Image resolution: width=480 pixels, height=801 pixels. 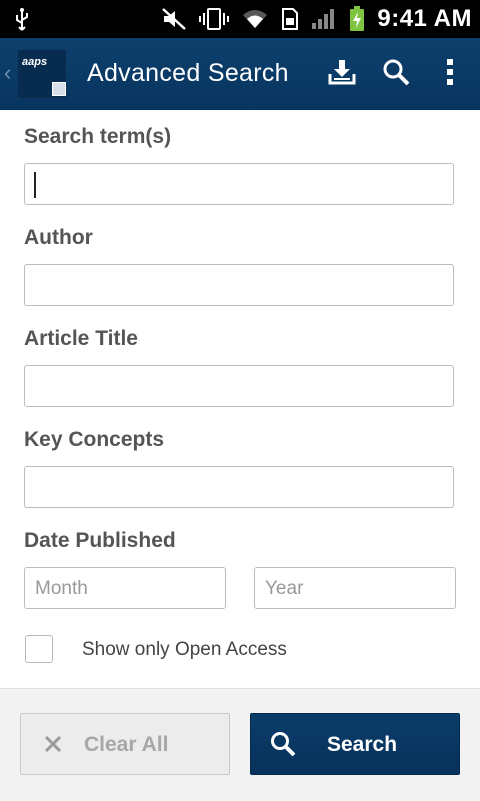 What do you see at coordinates (450, 72) in the screenshot?
I see `overflow-menu-icon` at bounding box center [450, 72].